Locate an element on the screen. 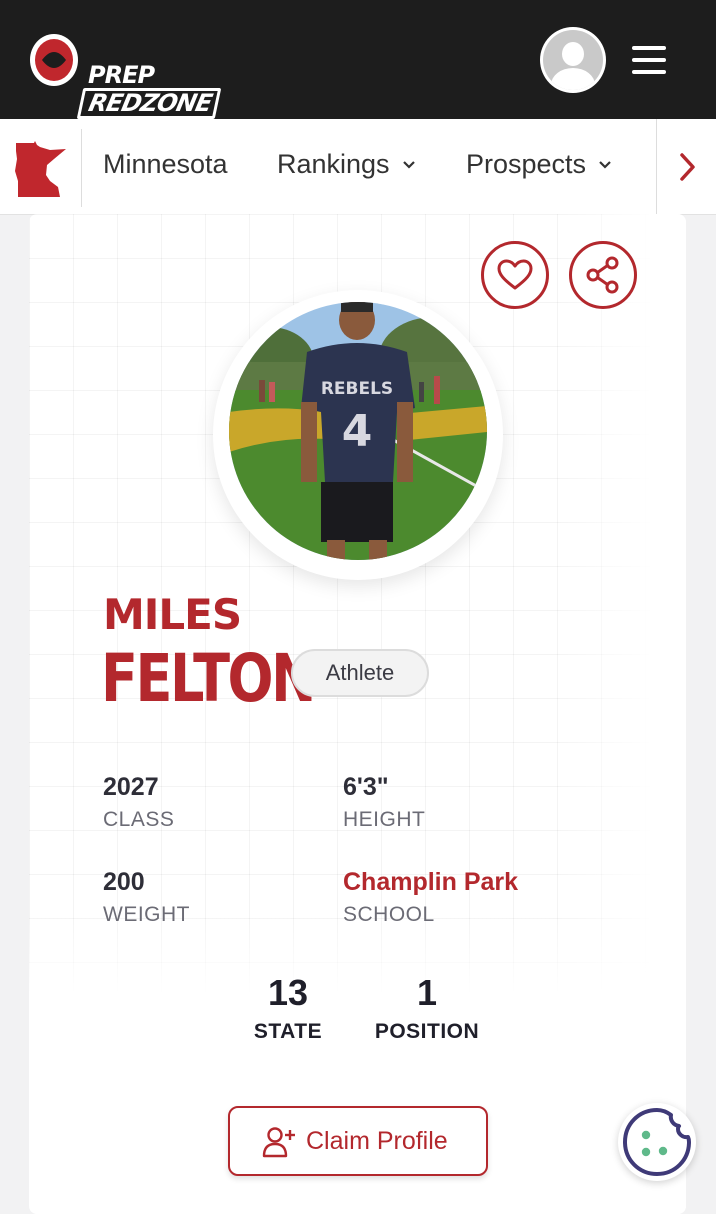  nav-item-minnesota: Minnesota is located at coordinates (165, 164).